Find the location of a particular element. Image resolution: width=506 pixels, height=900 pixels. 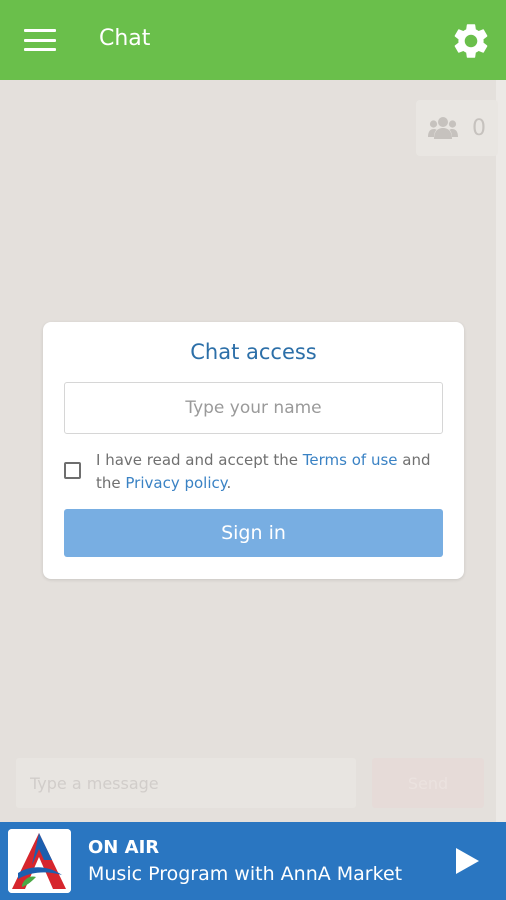

sign-in-button: Sign in is located at coordinates (253, 533).